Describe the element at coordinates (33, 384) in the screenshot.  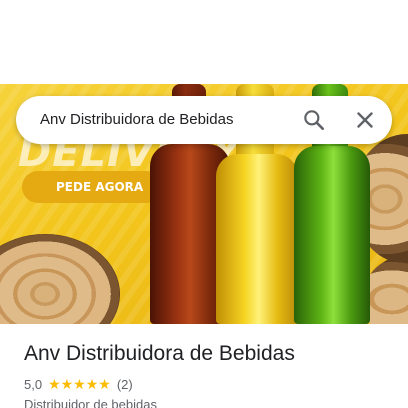
I see `rating-value: 5,0` at that location.